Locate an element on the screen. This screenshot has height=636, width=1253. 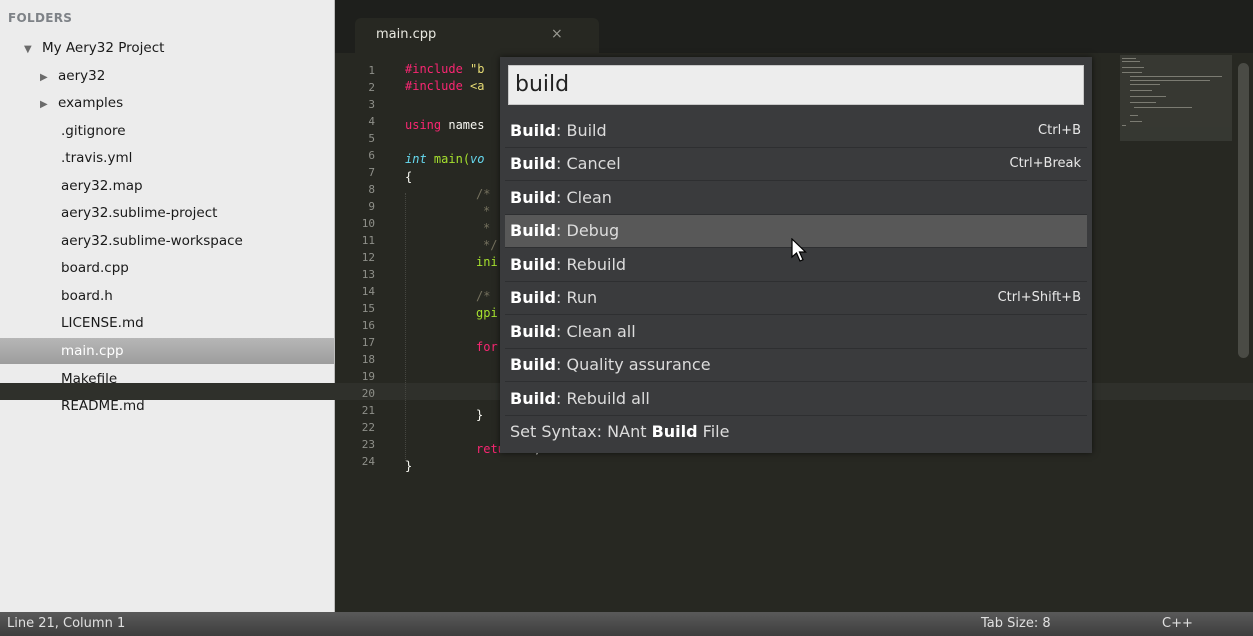
vertical-scrollbar is located at coordinates (1243, 210).